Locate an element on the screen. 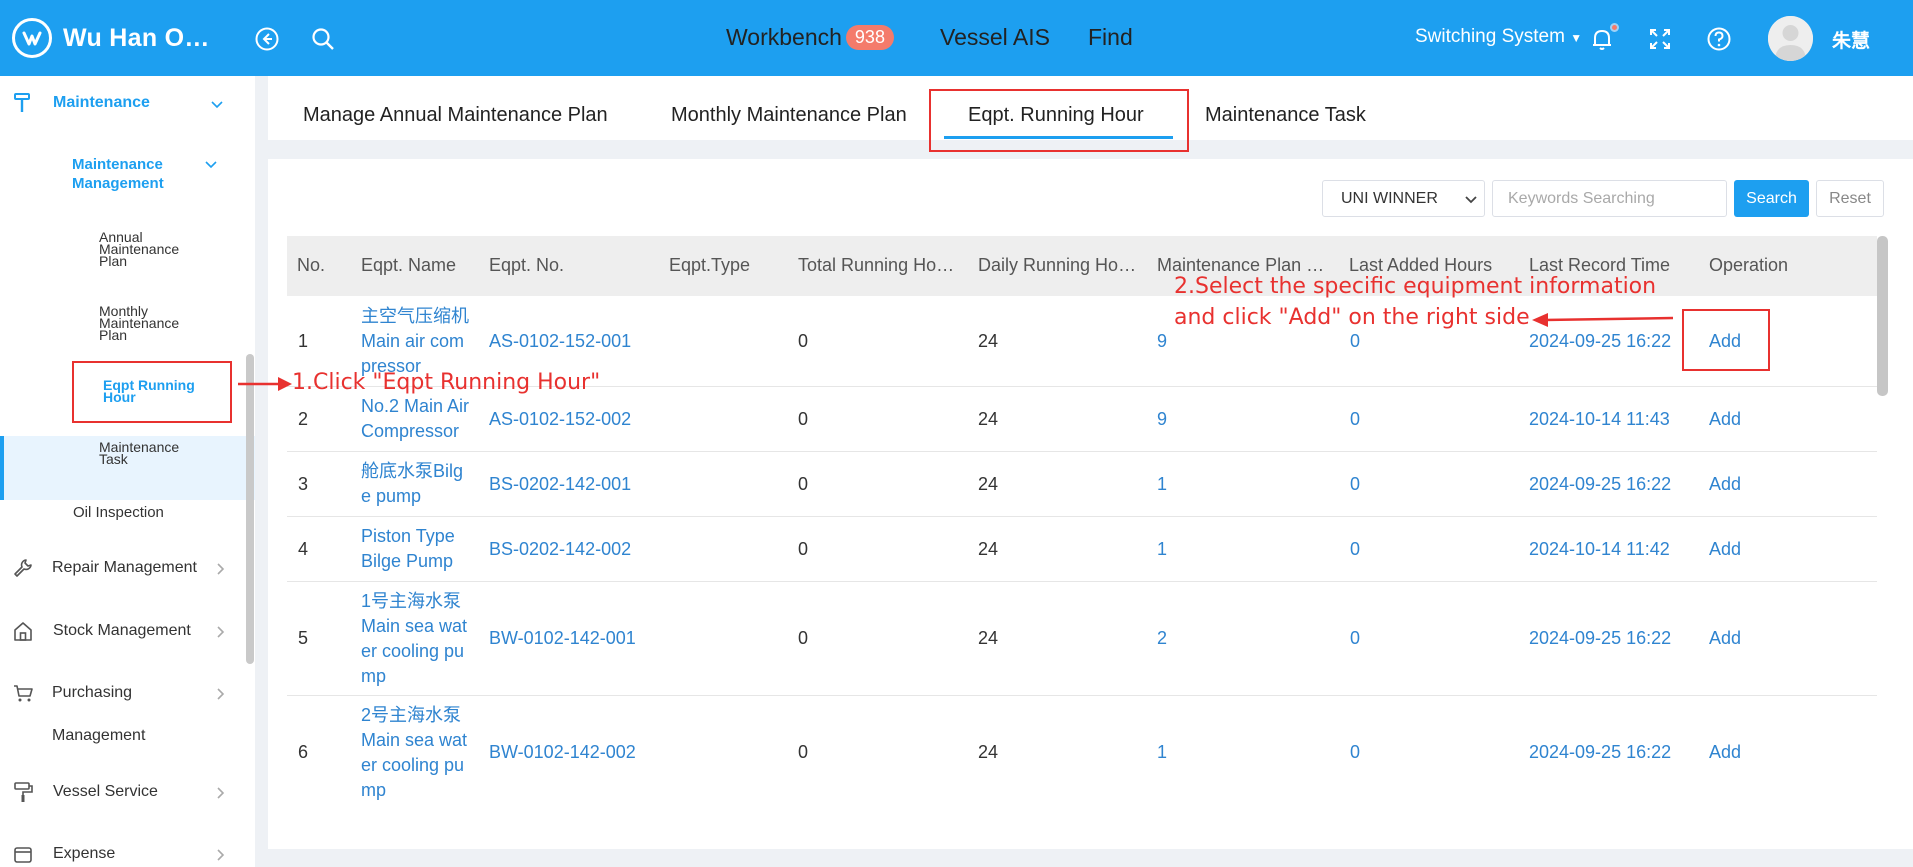 This screenshot has width=1913, height=867. table-scrollbar is located at coordinates (1882, 316).